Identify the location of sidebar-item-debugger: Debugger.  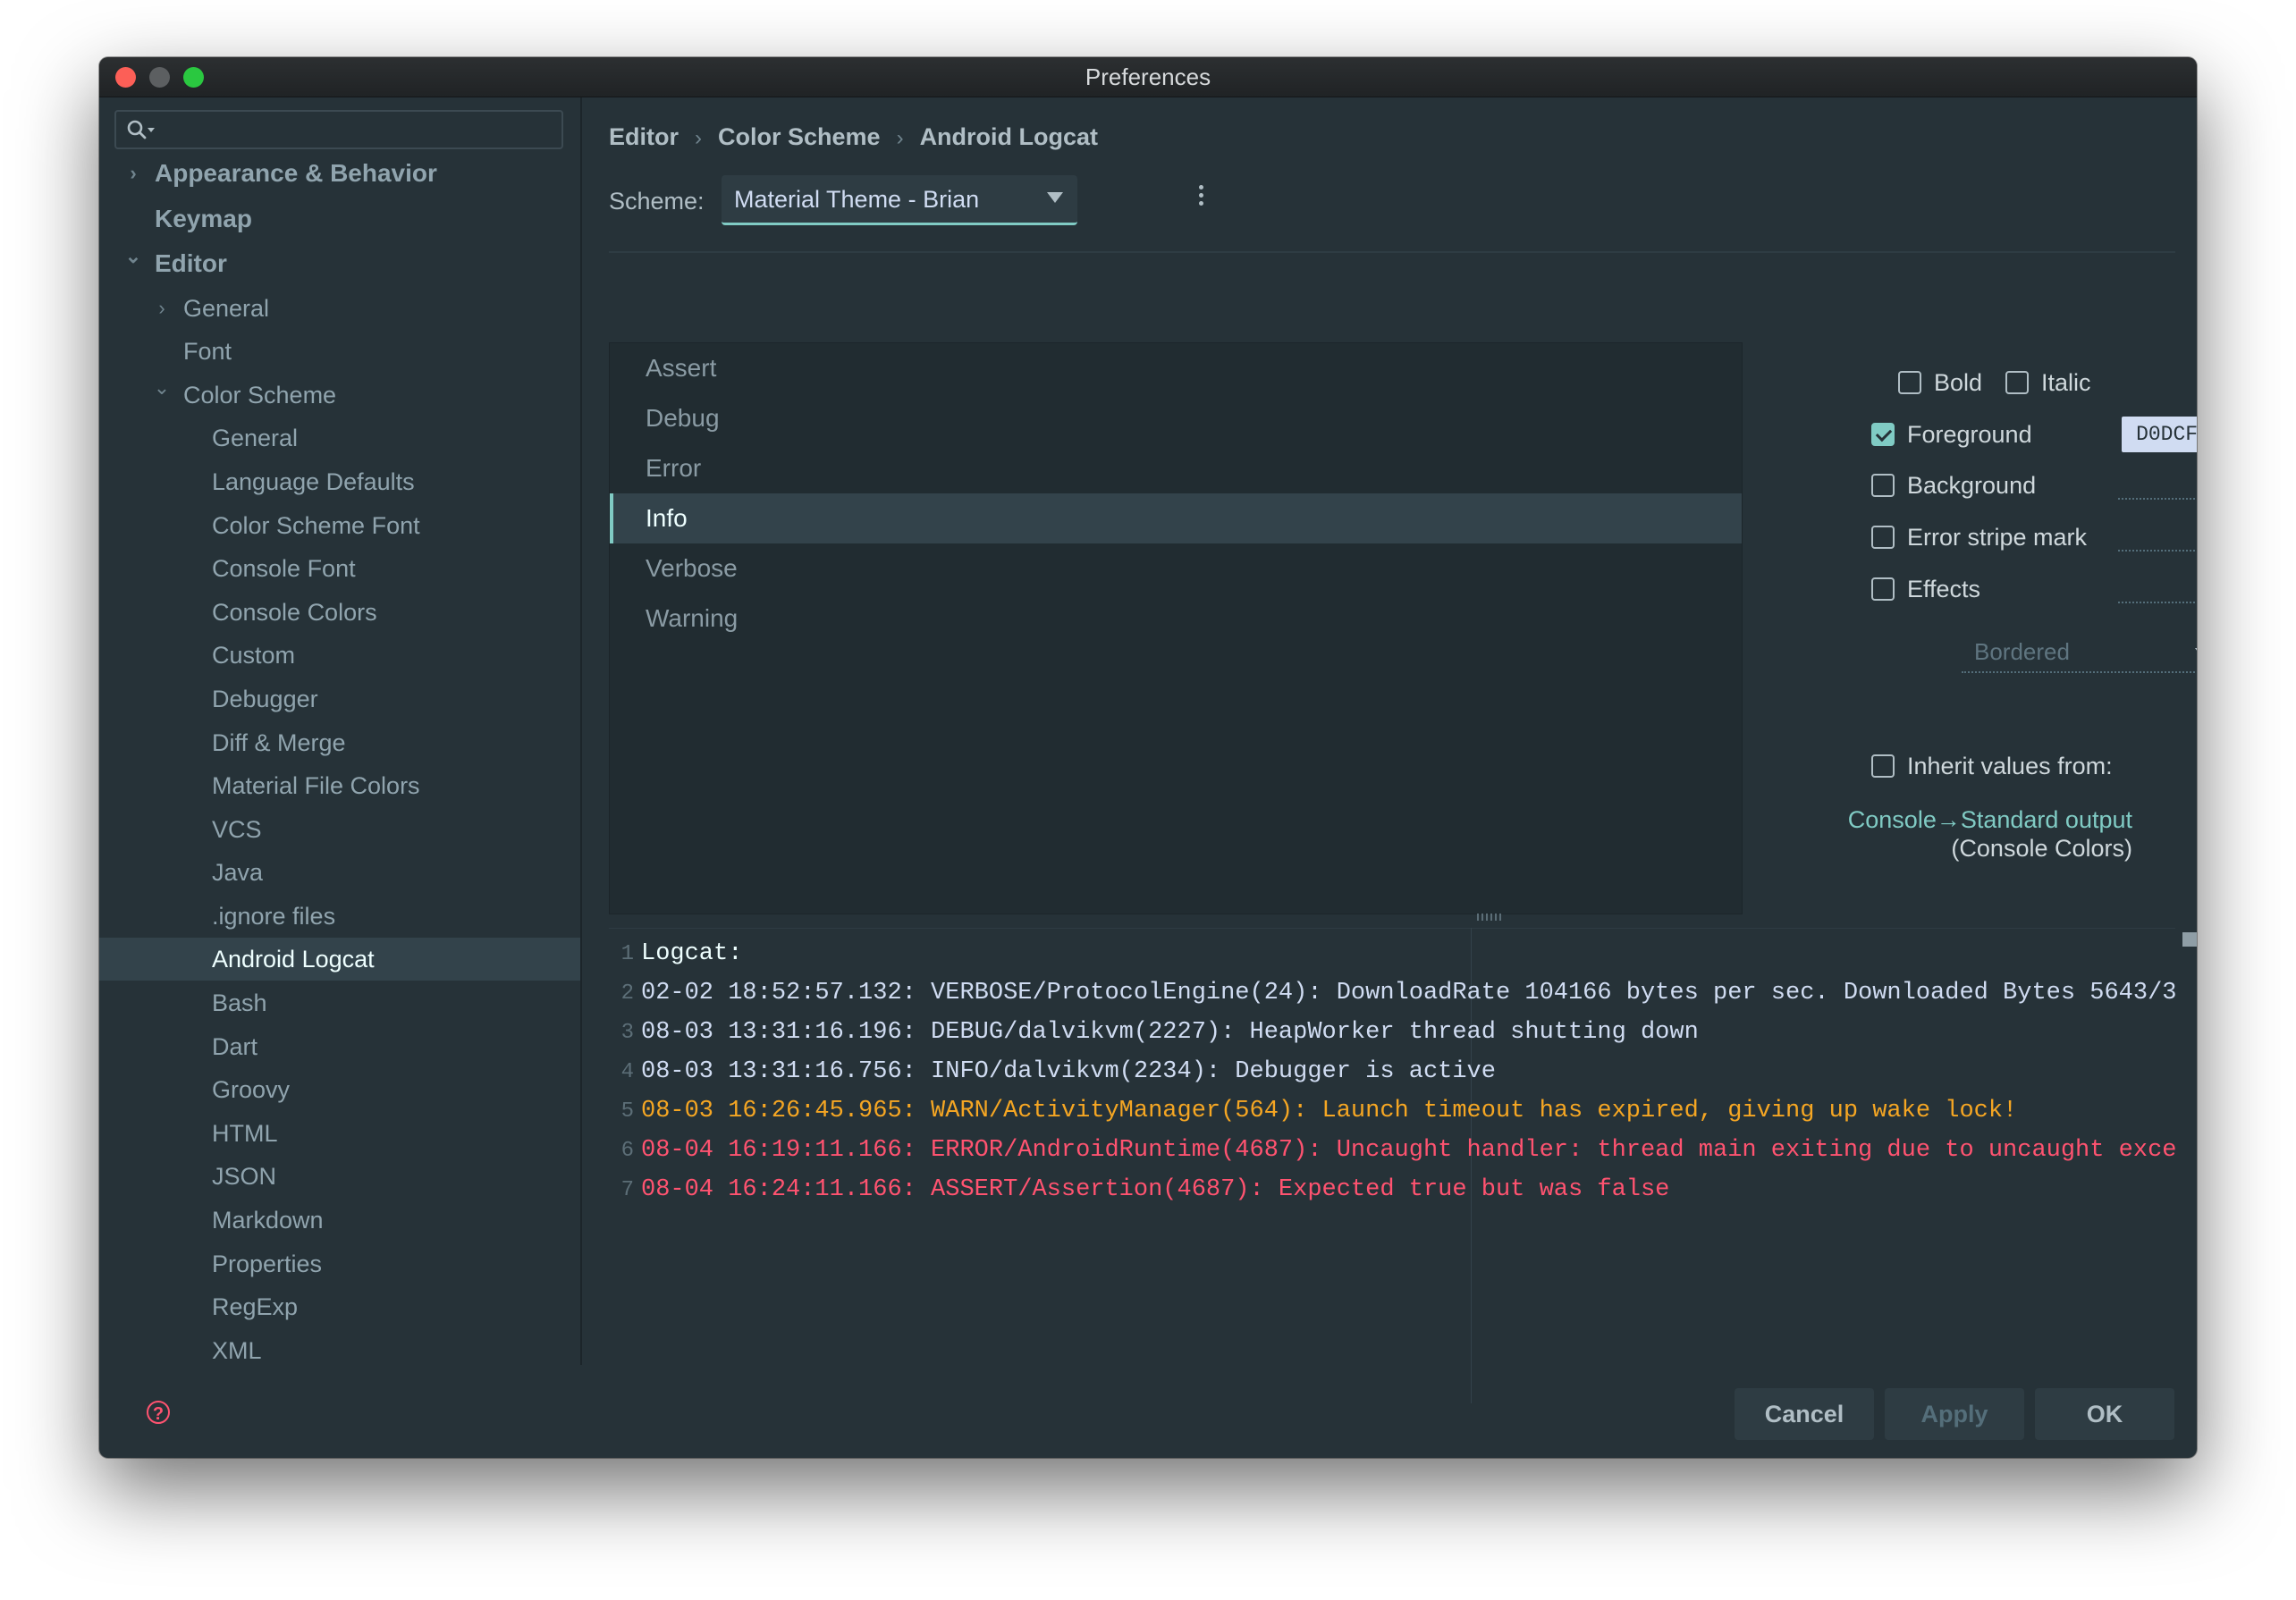
(339, 699).